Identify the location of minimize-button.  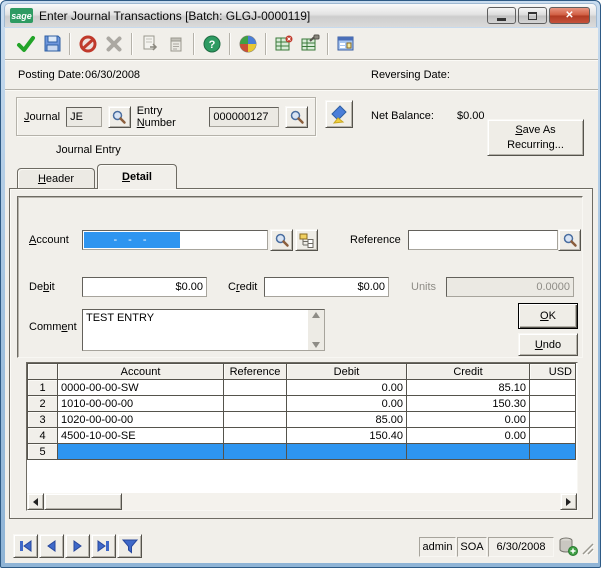
(501, 15).